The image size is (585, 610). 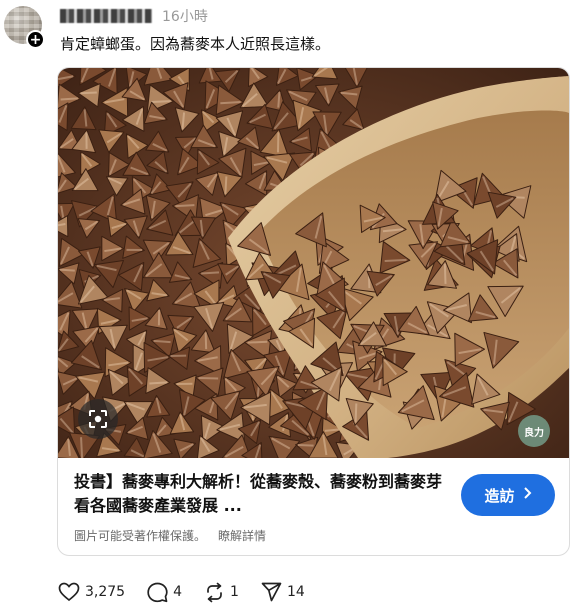 I want to click on post-header: 16小時, so click(x=134, y=16).